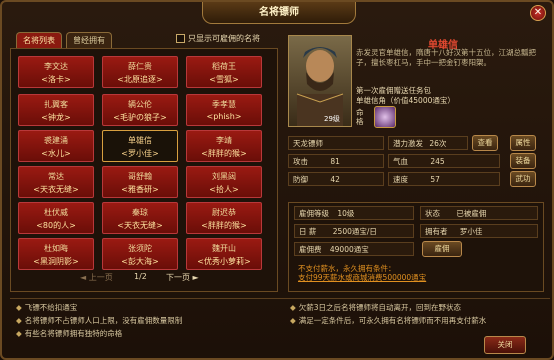 The image size is (554, 360). What do you see at coordinates (56, 66) in the screenshot?
I see `general-name: 李文达` at bounding box center [56, 66].